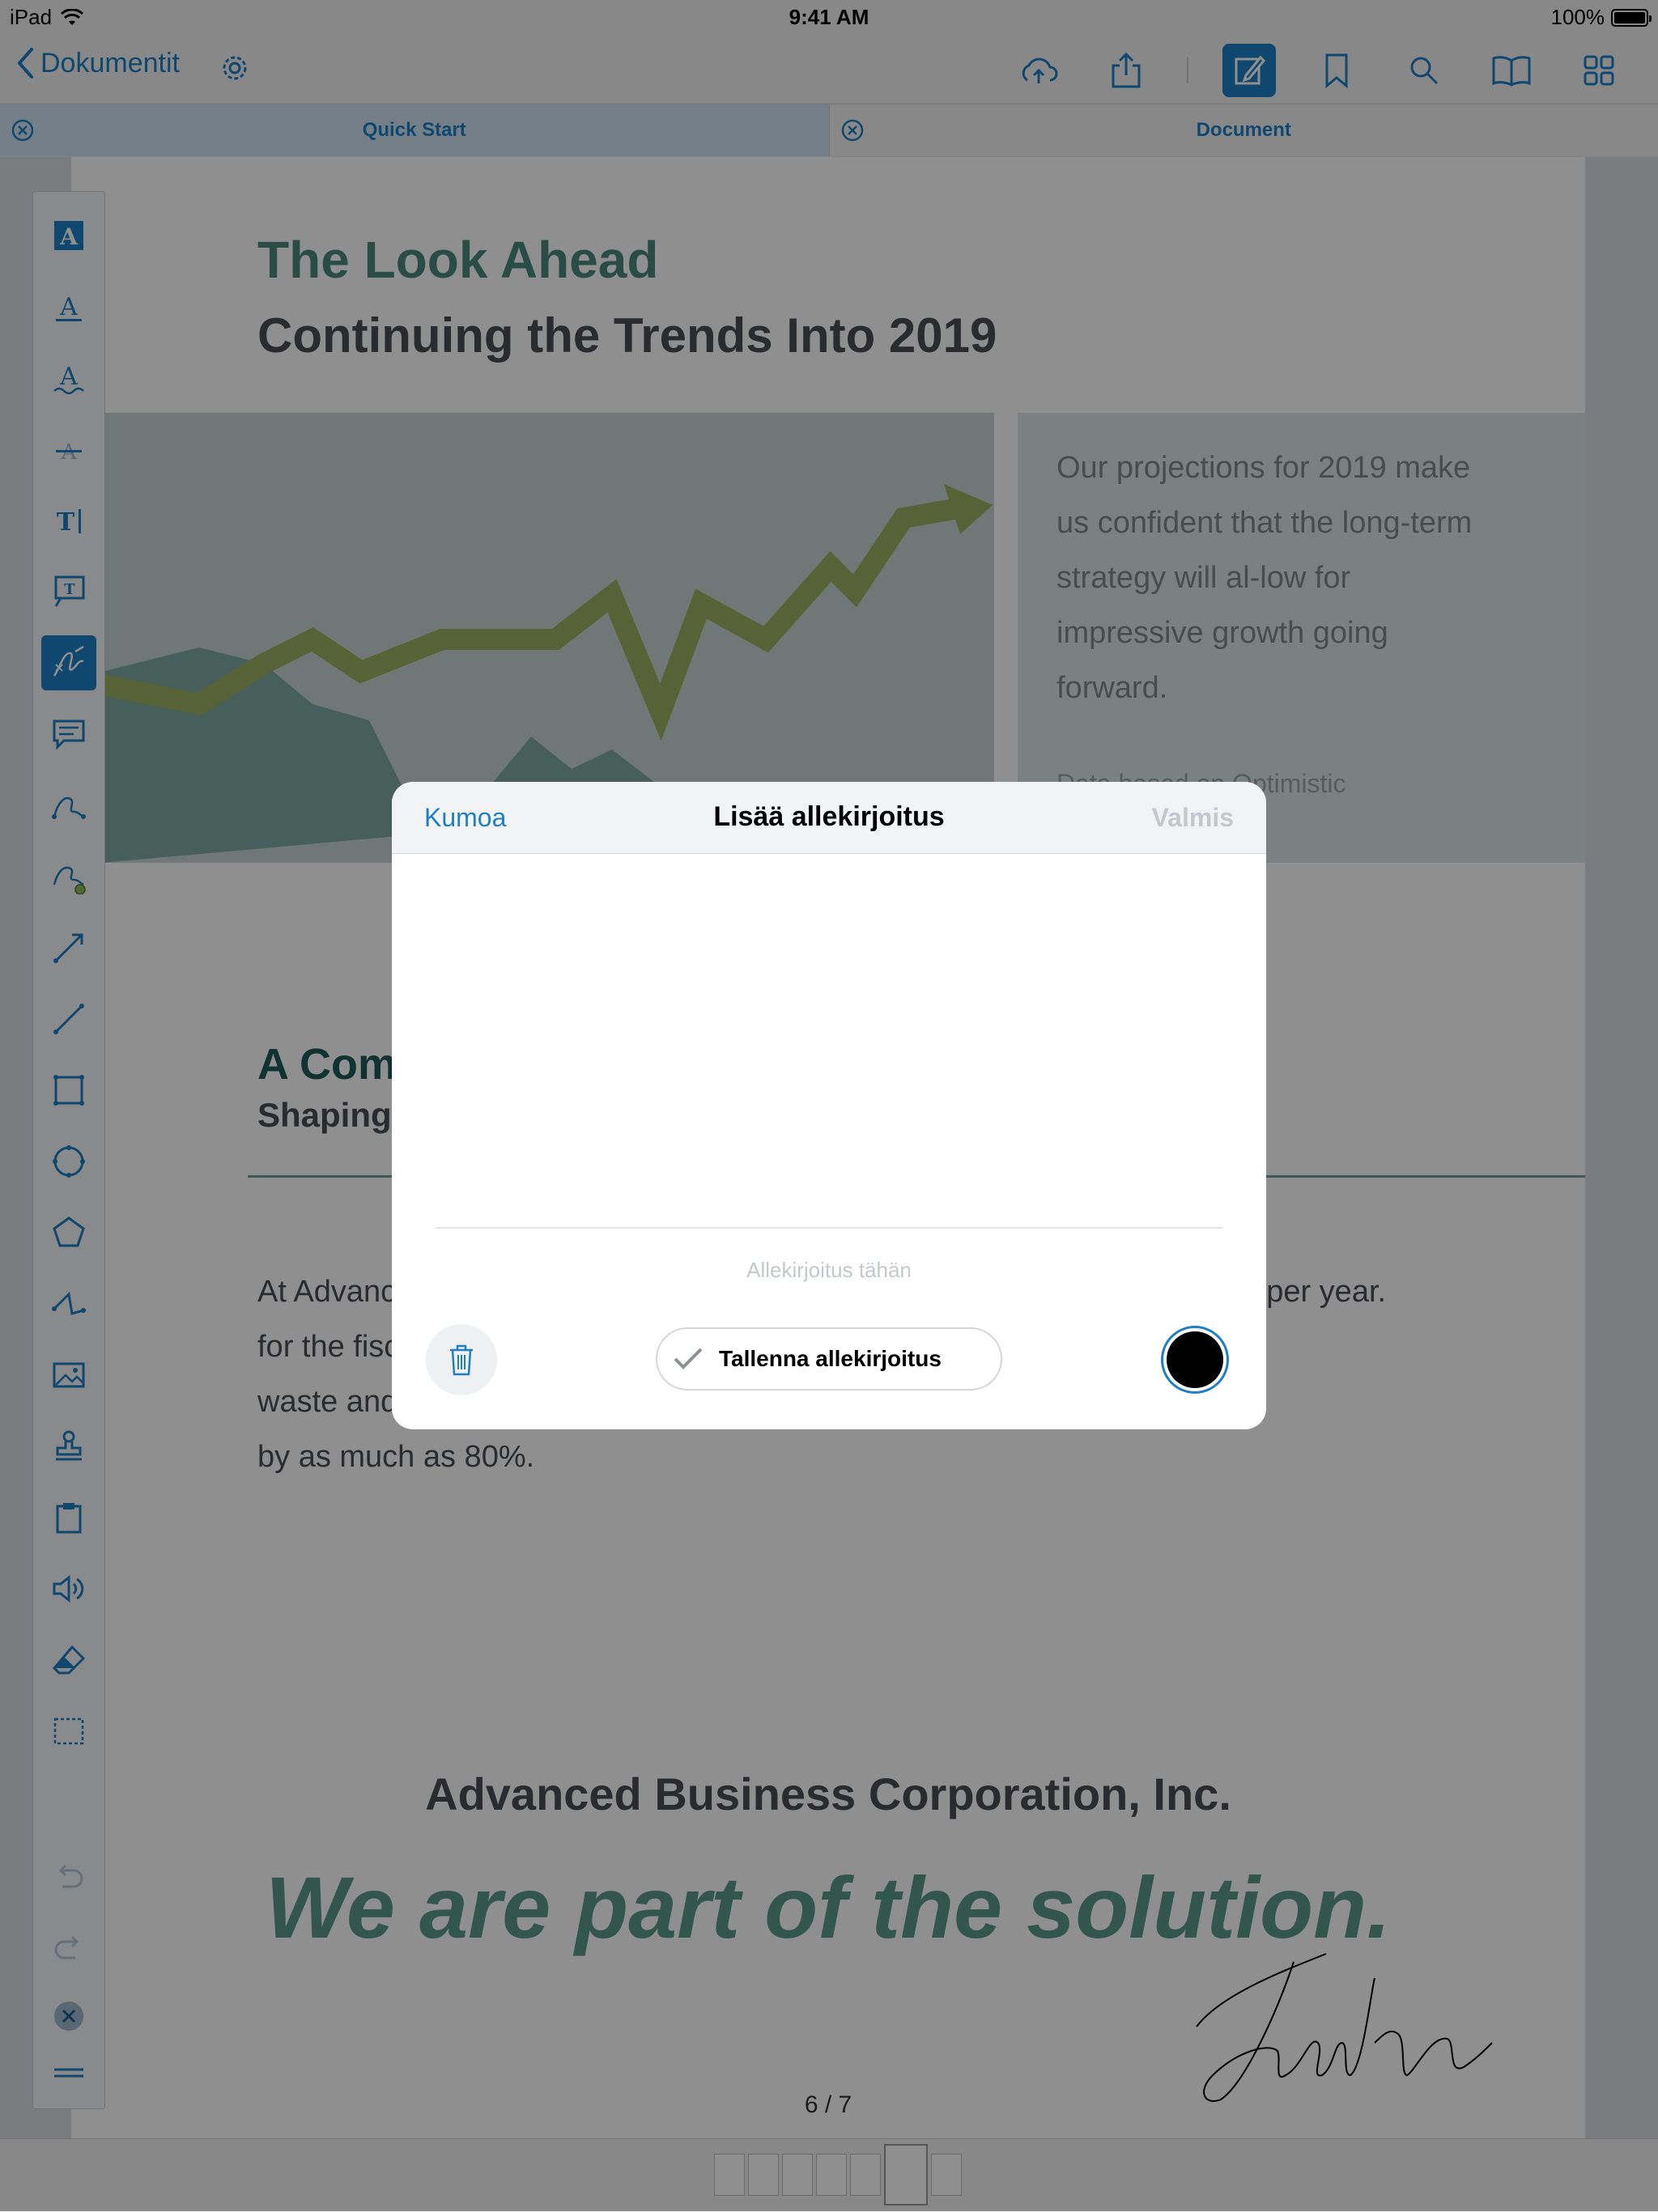 Image resolution: width=1658 pixels, height=2212 pixels. I want to click on signature-baseline, so click(829, 1228).